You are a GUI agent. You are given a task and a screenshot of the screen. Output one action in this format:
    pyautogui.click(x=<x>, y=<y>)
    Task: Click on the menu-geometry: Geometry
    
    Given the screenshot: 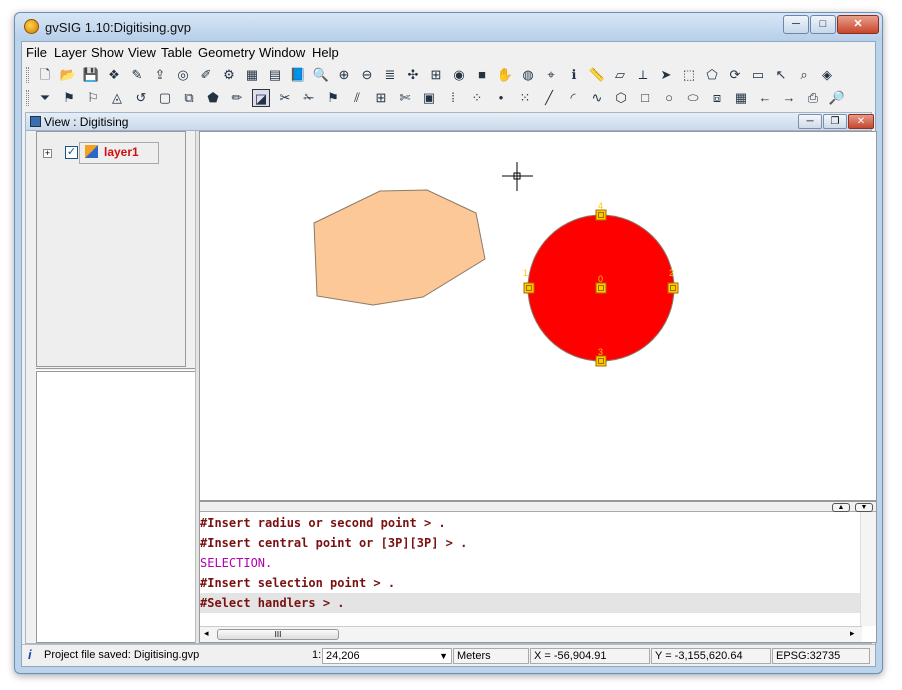 What is the action you would take?
    pyautogui.click(x=226, y=52)
    